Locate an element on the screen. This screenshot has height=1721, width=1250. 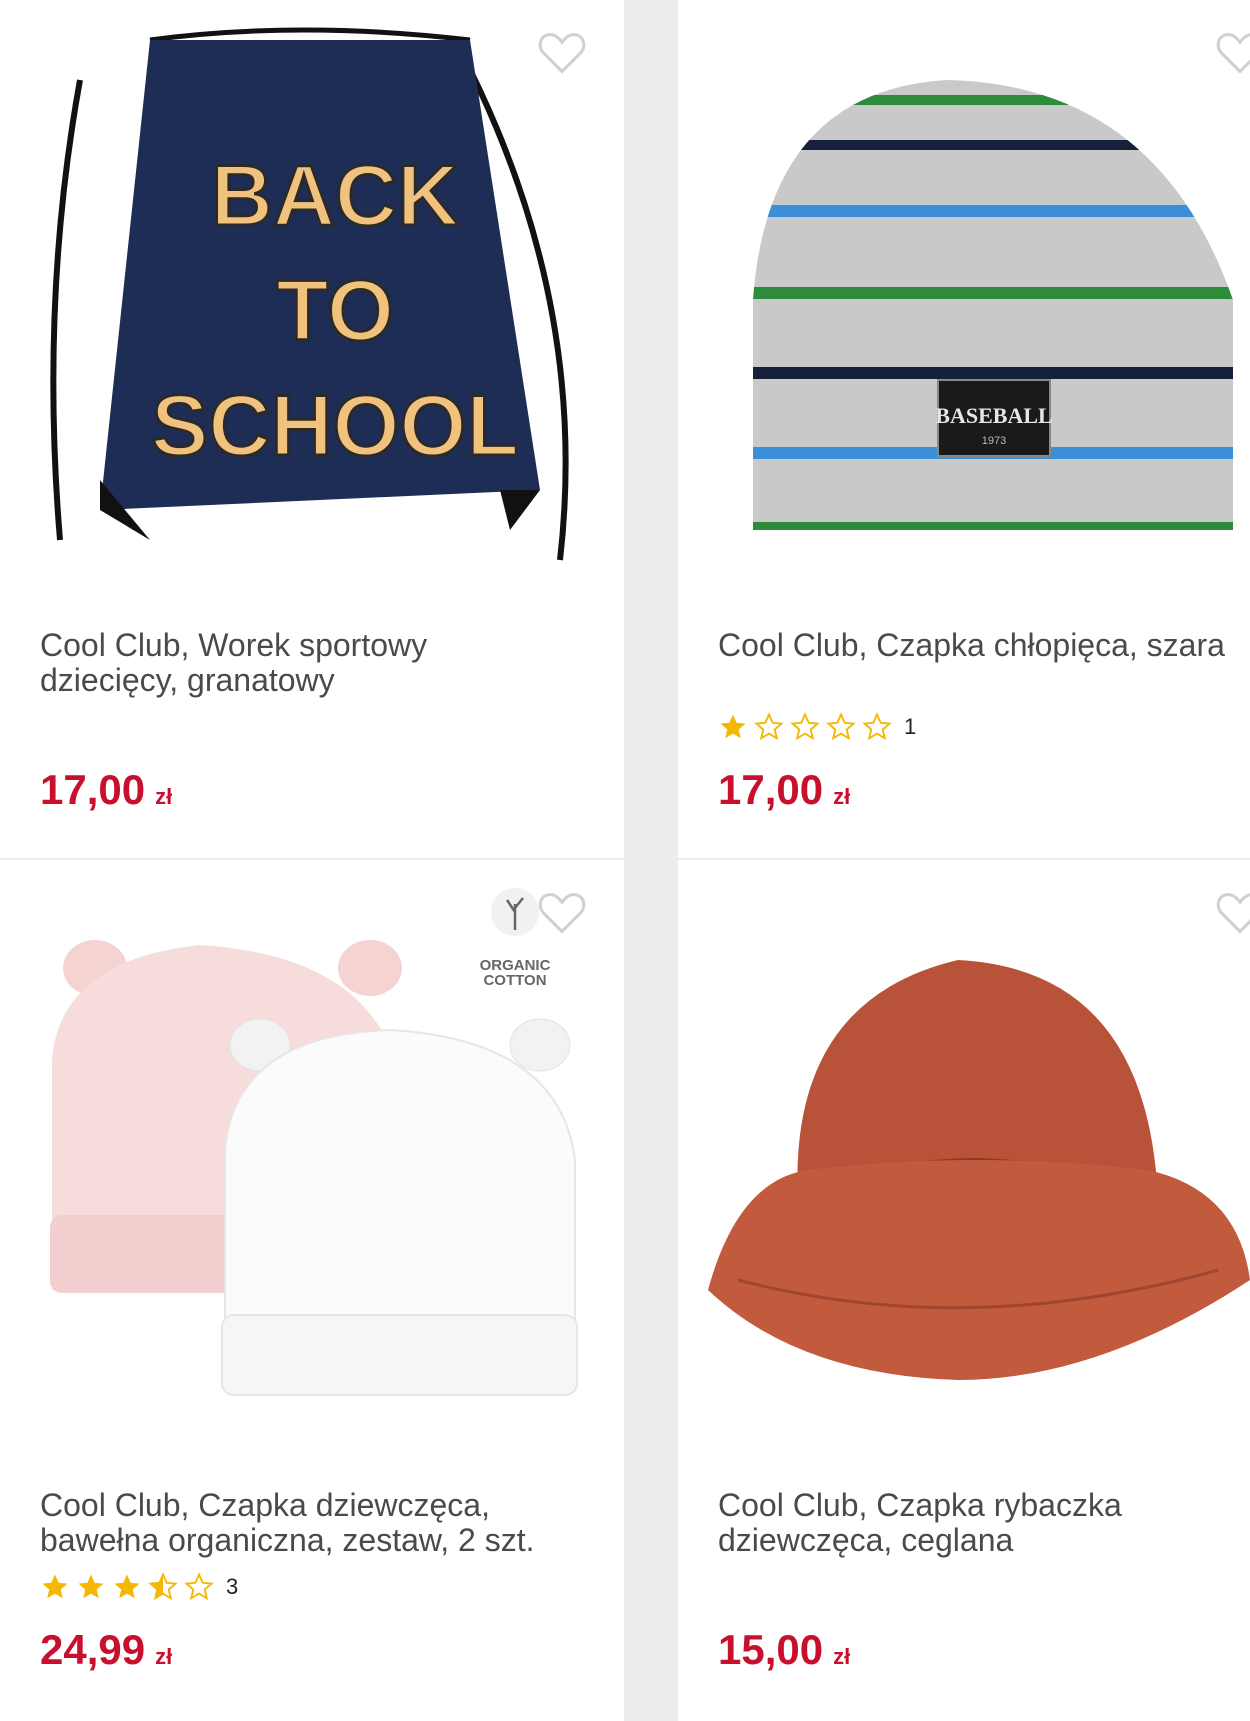
product-price: 24,99 zł is located at coordinates (106, 1650).